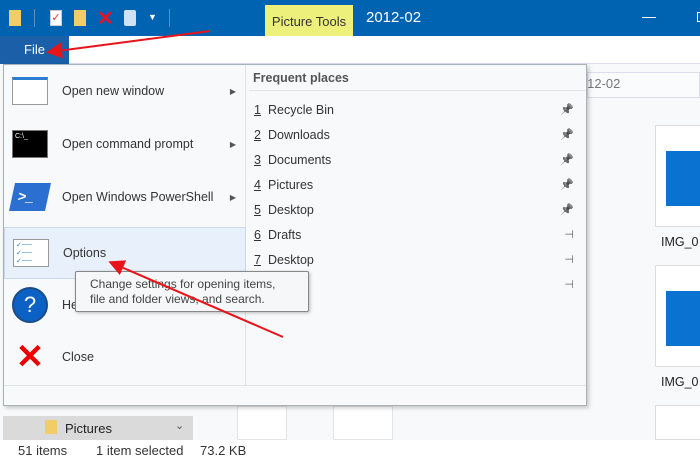 The height and width of the screenshot is (459, 700). I want to click on arrow-to-file, so click(128, 44).